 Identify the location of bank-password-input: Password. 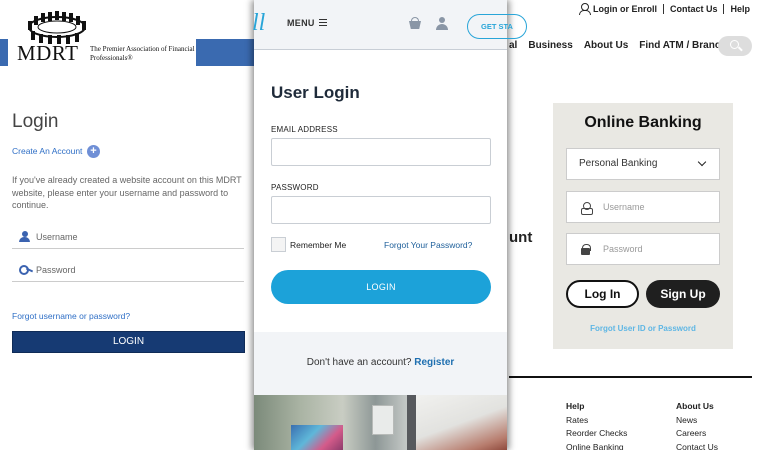
(643, 249).